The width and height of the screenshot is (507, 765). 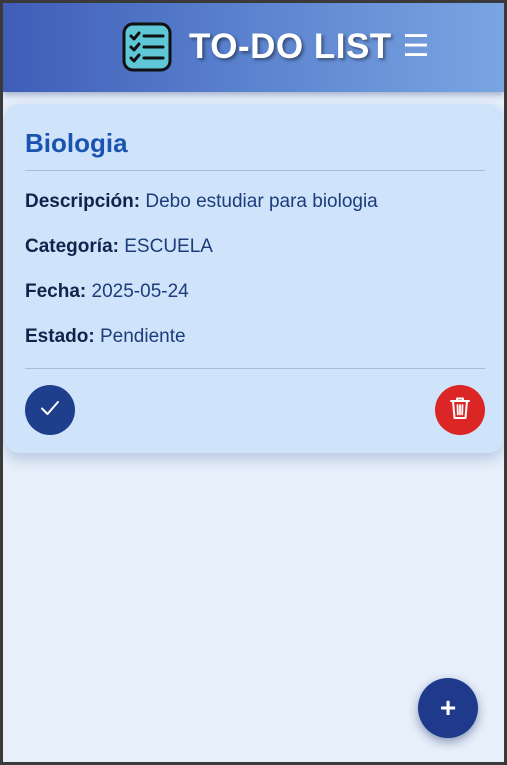 What do you see at coordinates (76, 143) in the screenshot?
I see `task-title: Biologia` at bounding box center [76, 143].